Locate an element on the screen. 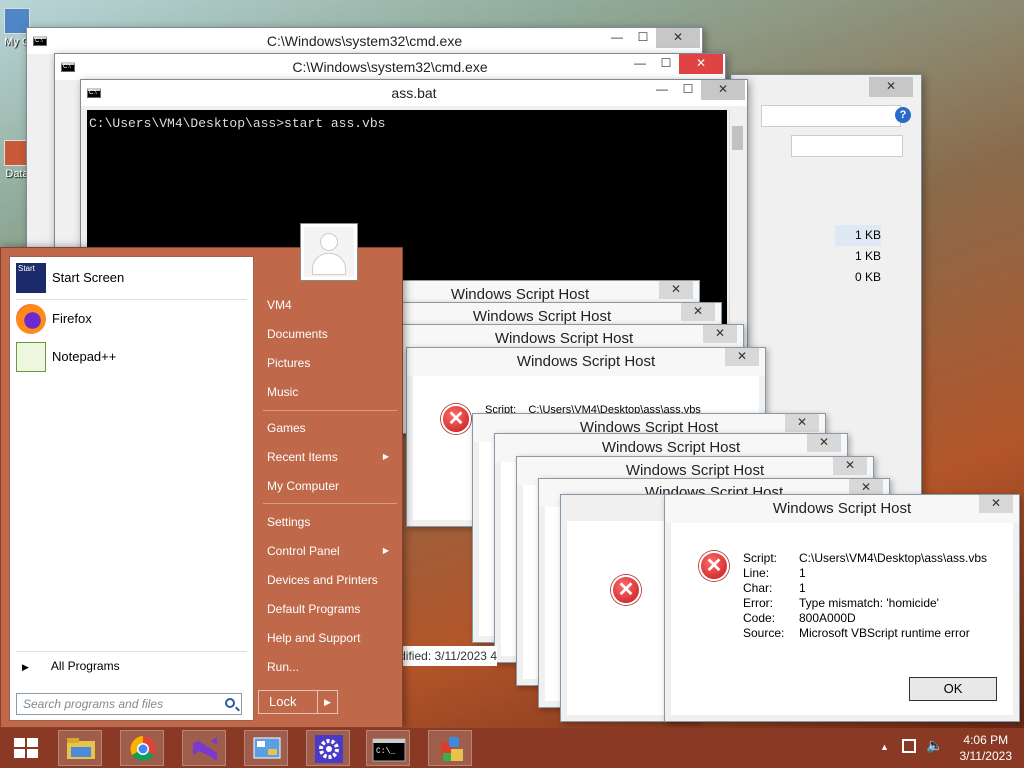 The image size is (1024, 768). taskbar-installer is located at coordinates (450, 748).